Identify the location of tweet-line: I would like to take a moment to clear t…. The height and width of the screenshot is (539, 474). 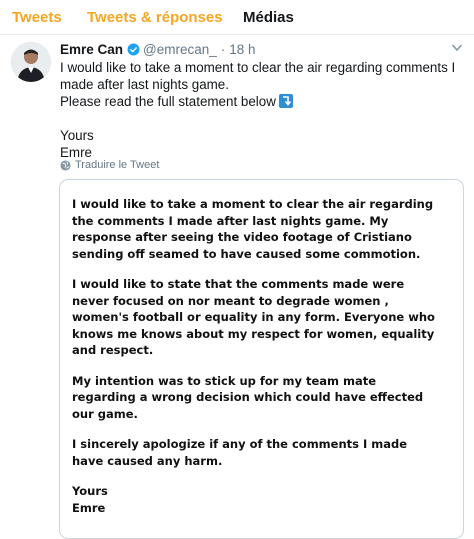
(258, 76).